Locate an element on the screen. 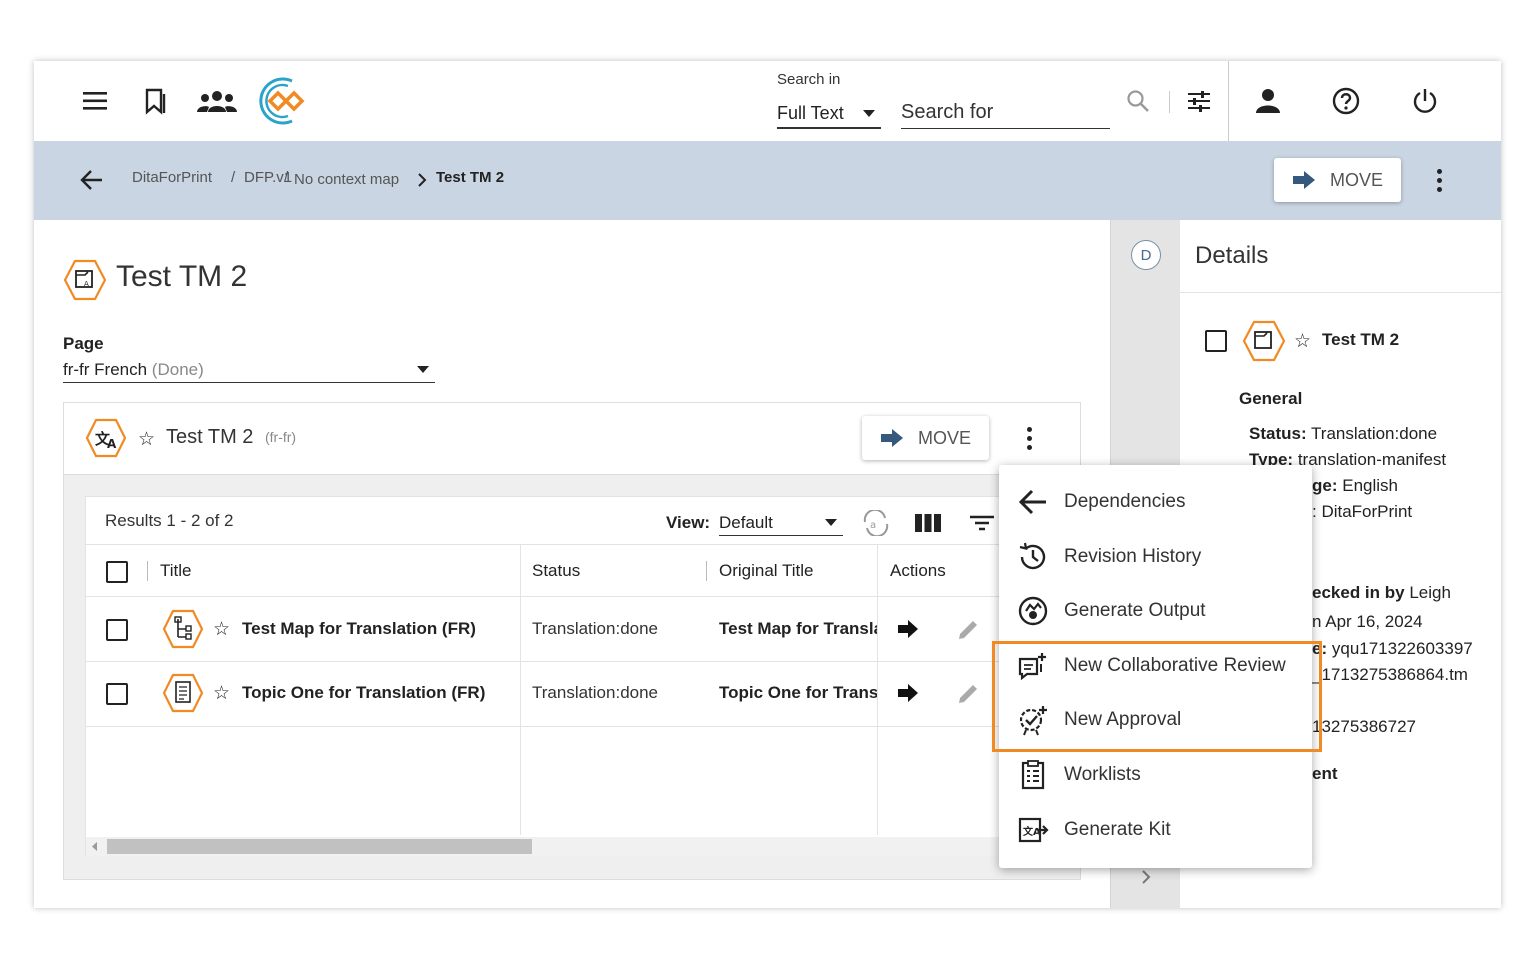  arrow-left-icon is located at coordinates (1033, 502).